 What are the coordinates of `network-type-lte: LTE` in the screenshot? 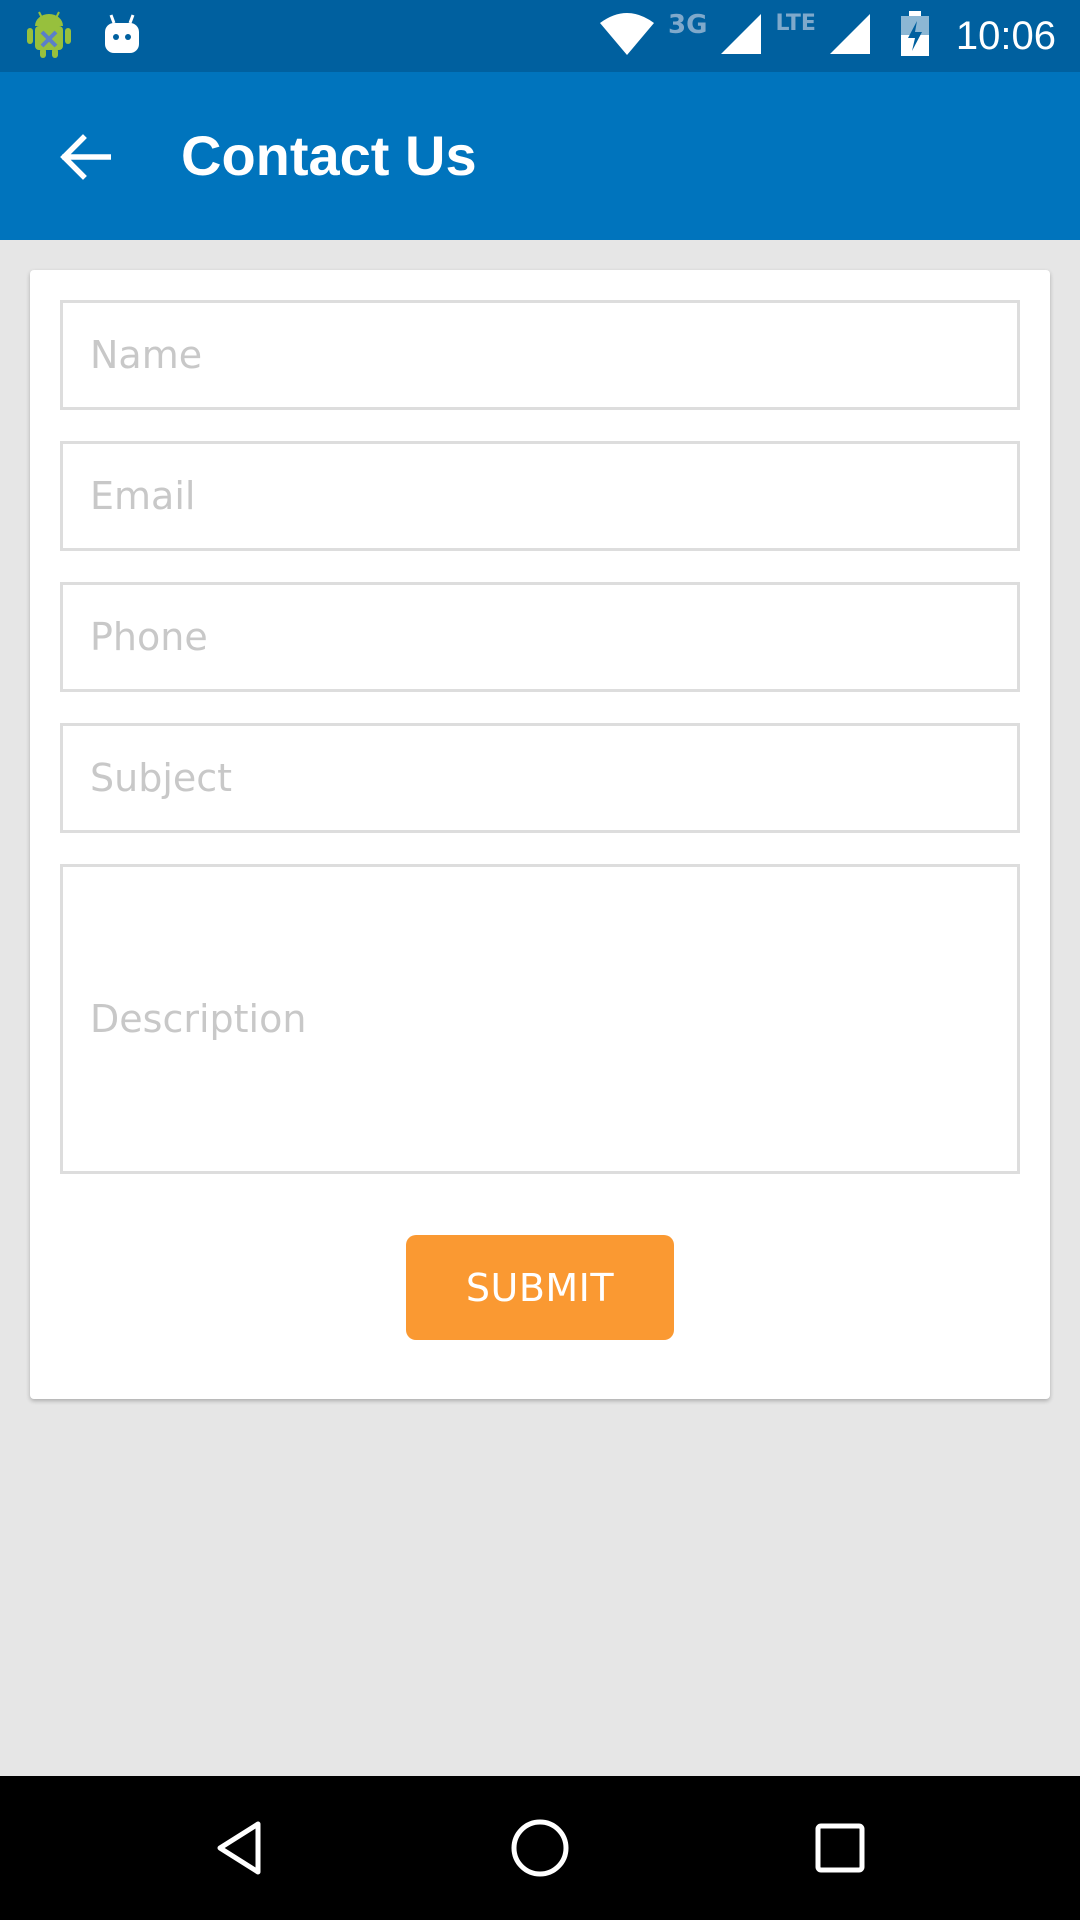 It's located at (795, 23).